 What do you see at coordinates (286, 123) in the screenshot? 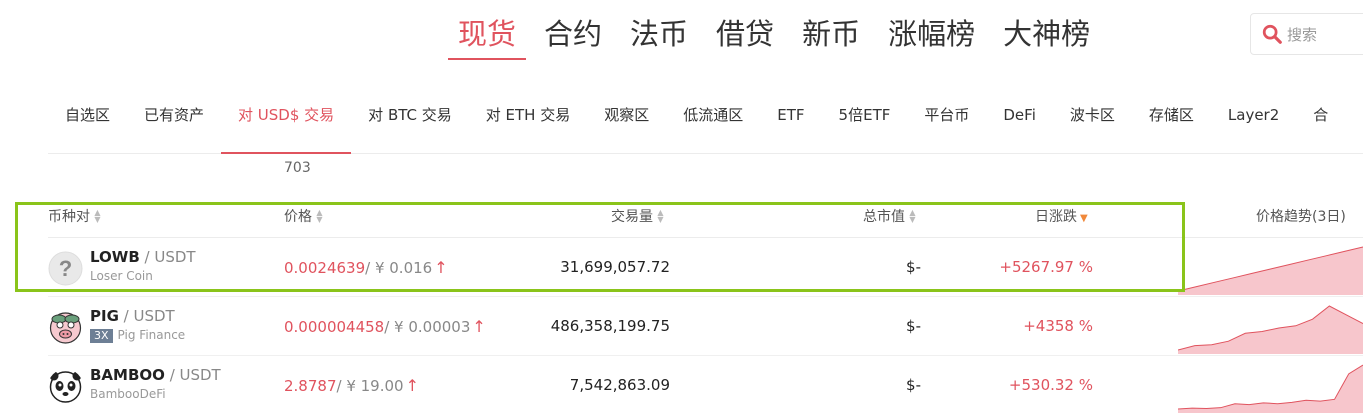
I see `sub-tab-usds: 对 USD$ 交易` at bounding box center [286, 123].